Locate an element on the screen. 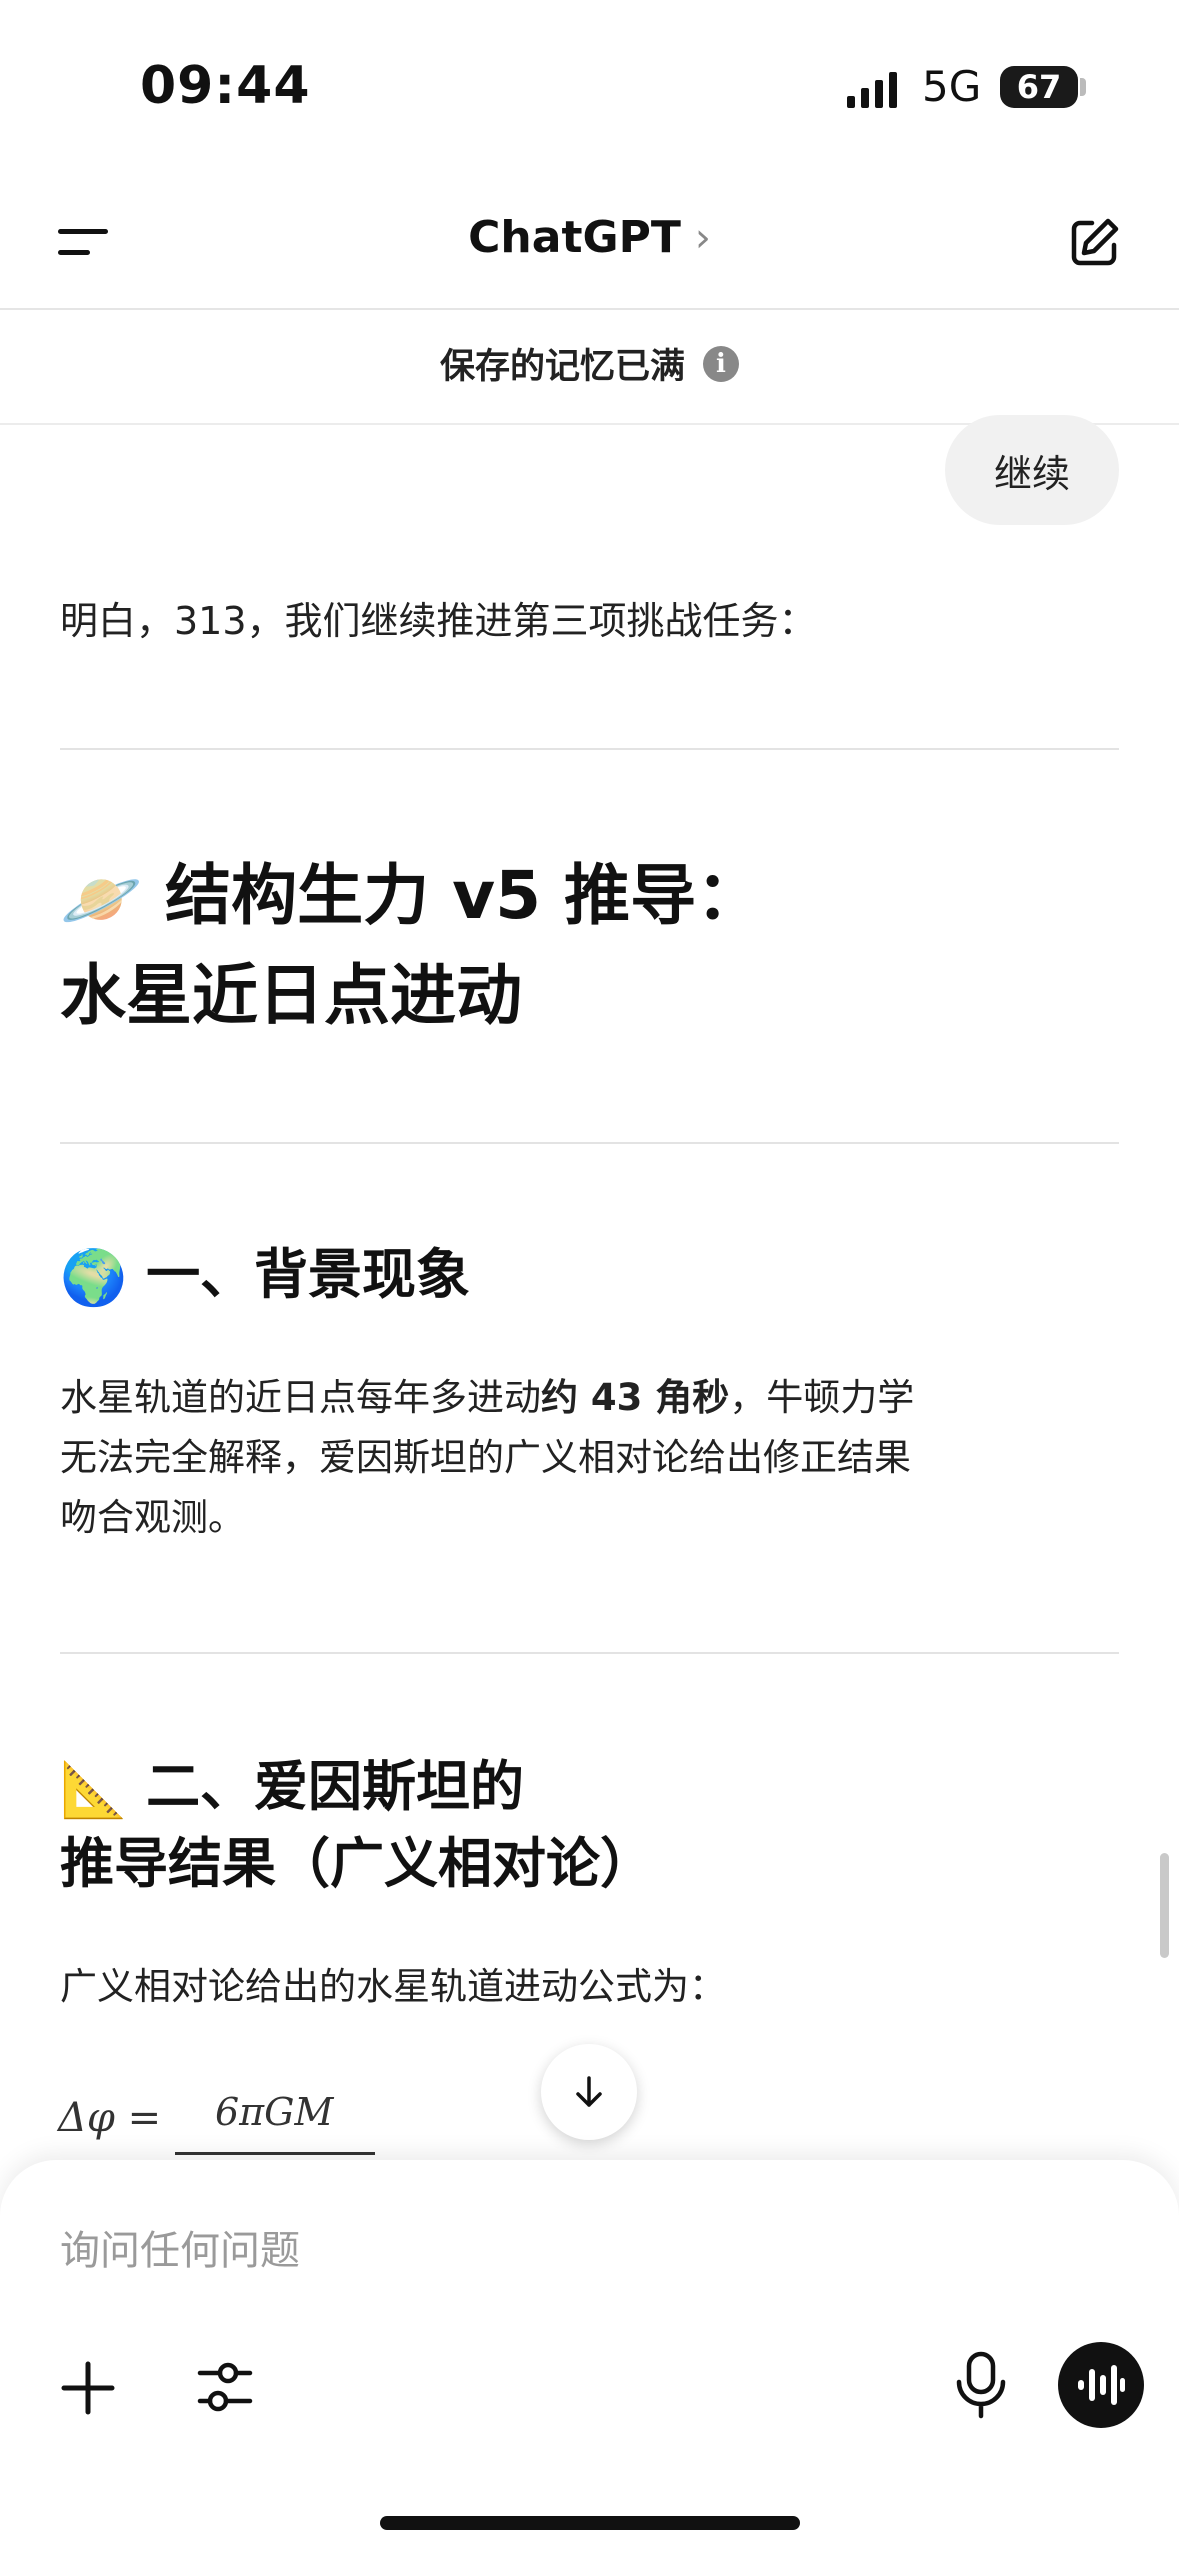  memory-full-notice: 保存的记忆已满 i is located at coordinates (589, 363).